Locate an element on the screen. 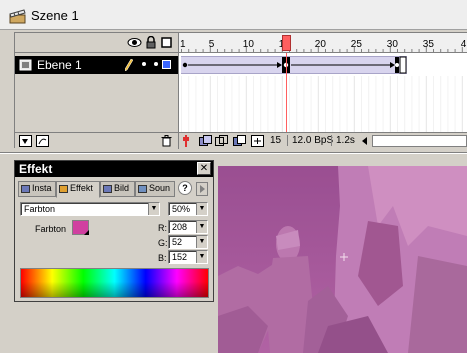 This screenshot has height=353, width=467. ruler-number: 10 is located at coordinates (248, 44).